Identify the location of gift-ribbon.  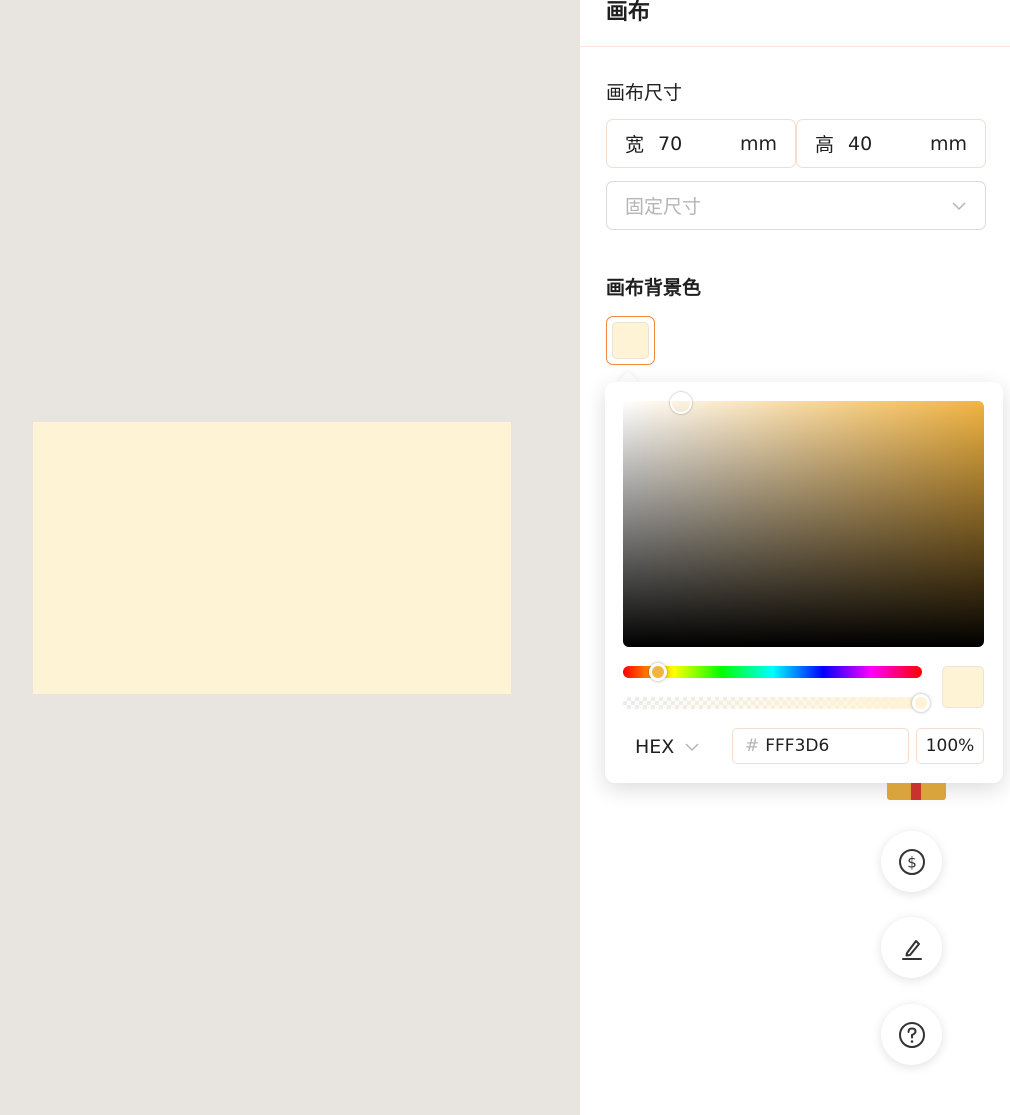
(916, 791).